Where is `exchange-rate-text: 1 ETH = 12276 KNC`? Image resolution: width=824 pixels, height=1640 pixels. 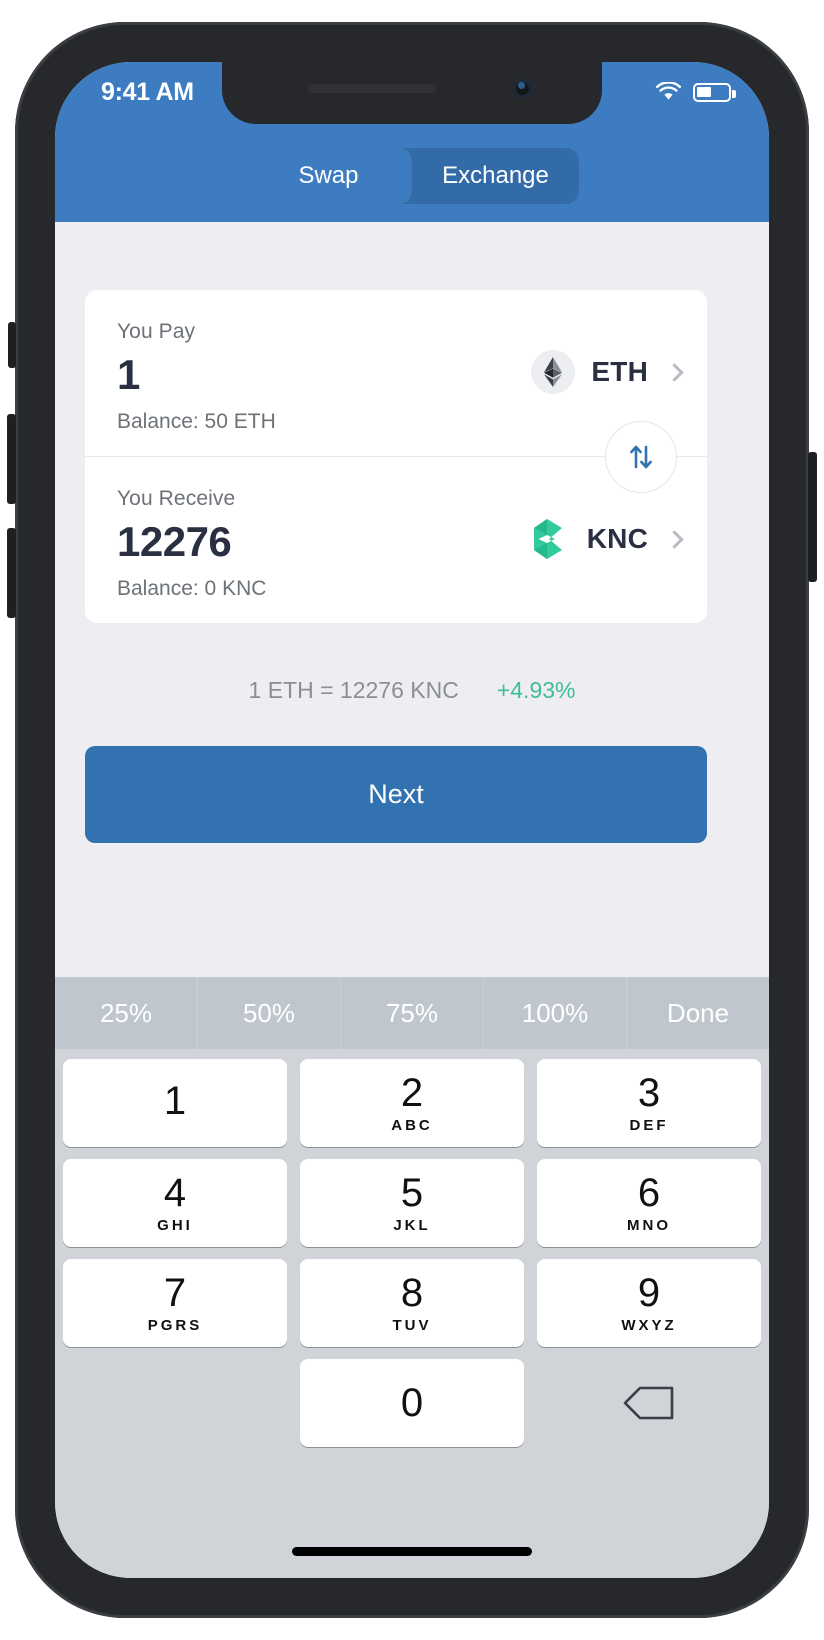 exchange-rate-text: 1 ETH = 12276 KNC is located at coordinates (353, 690).